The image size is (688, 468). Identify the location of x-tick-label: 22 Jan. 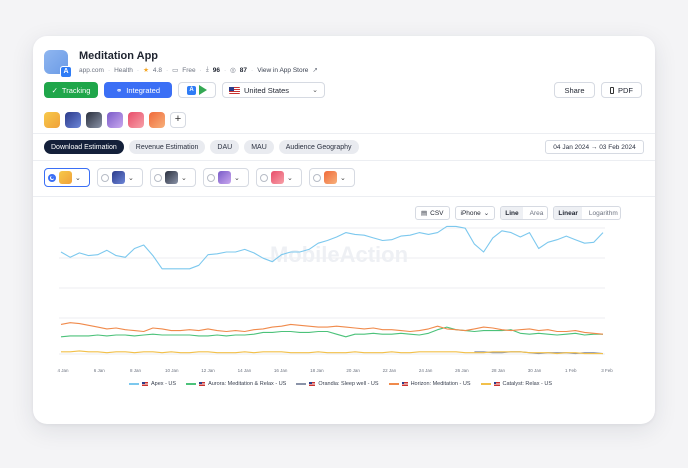
(390, 370).